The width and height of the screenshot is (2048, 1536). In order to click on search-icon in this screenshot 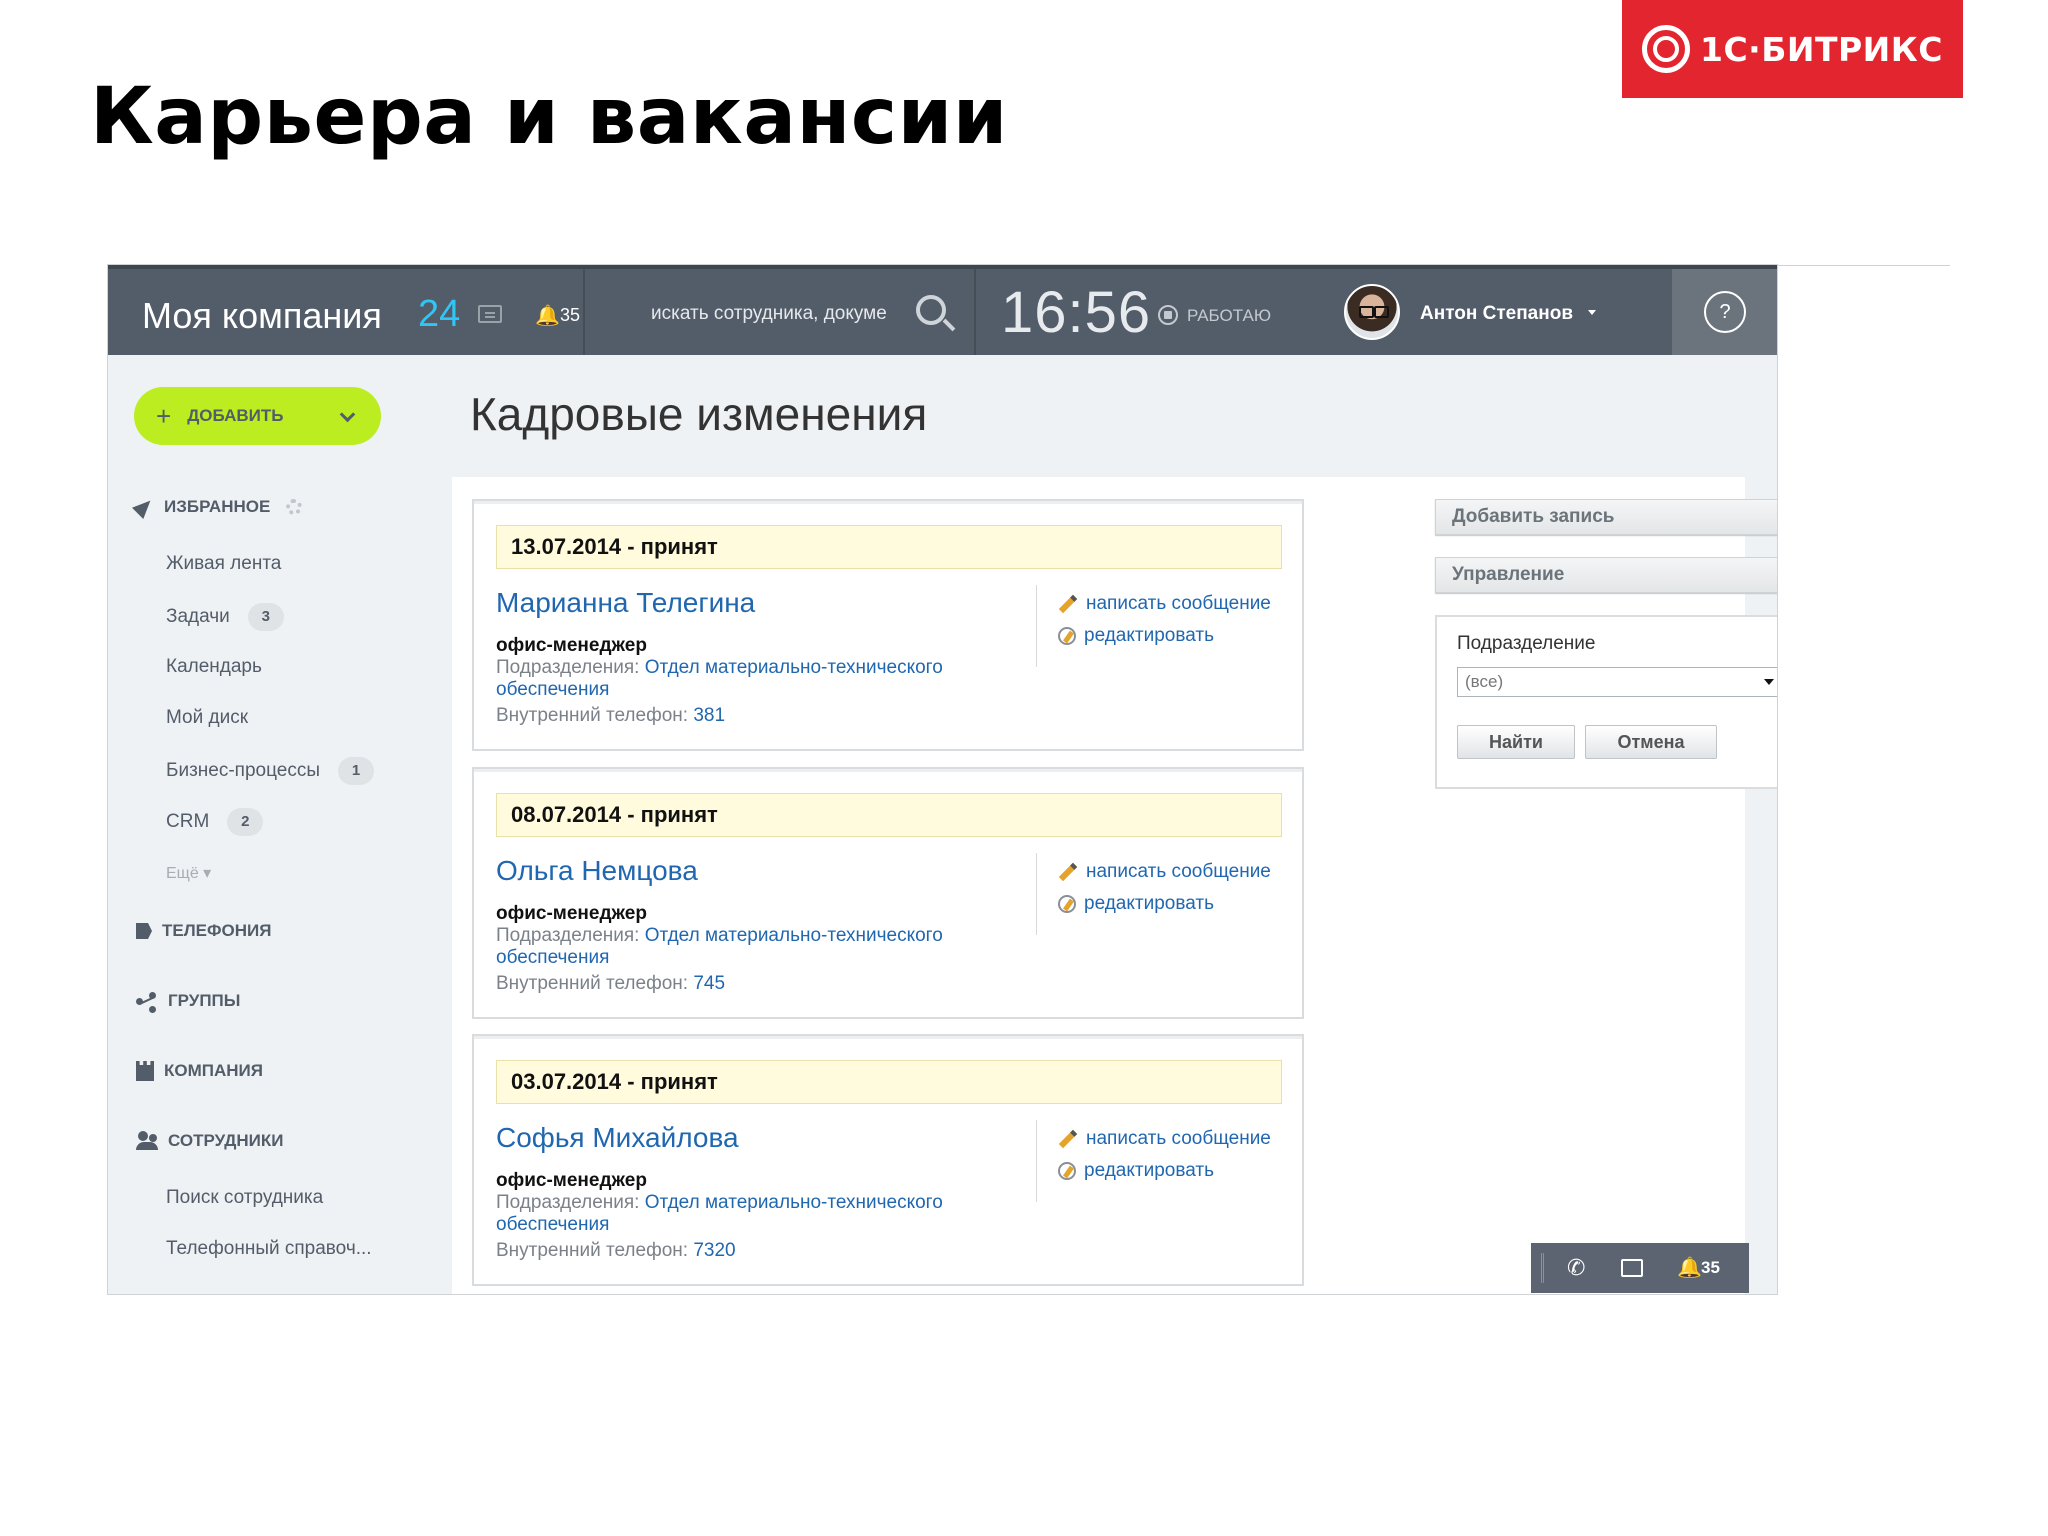, I will do `click(931, 310)`.